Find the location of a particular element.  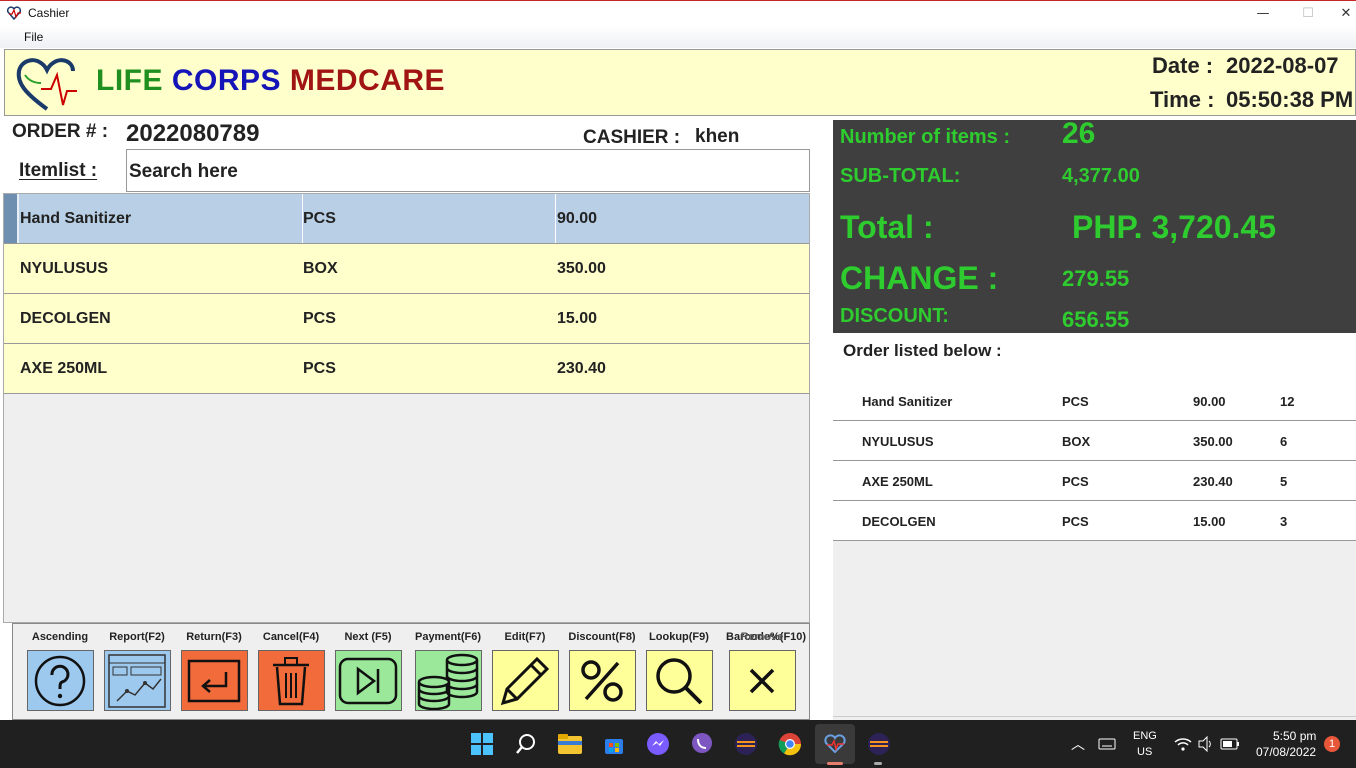

order-row: DECOLGEN PCS 15.00 3 is located at coordinates (1094, 521).